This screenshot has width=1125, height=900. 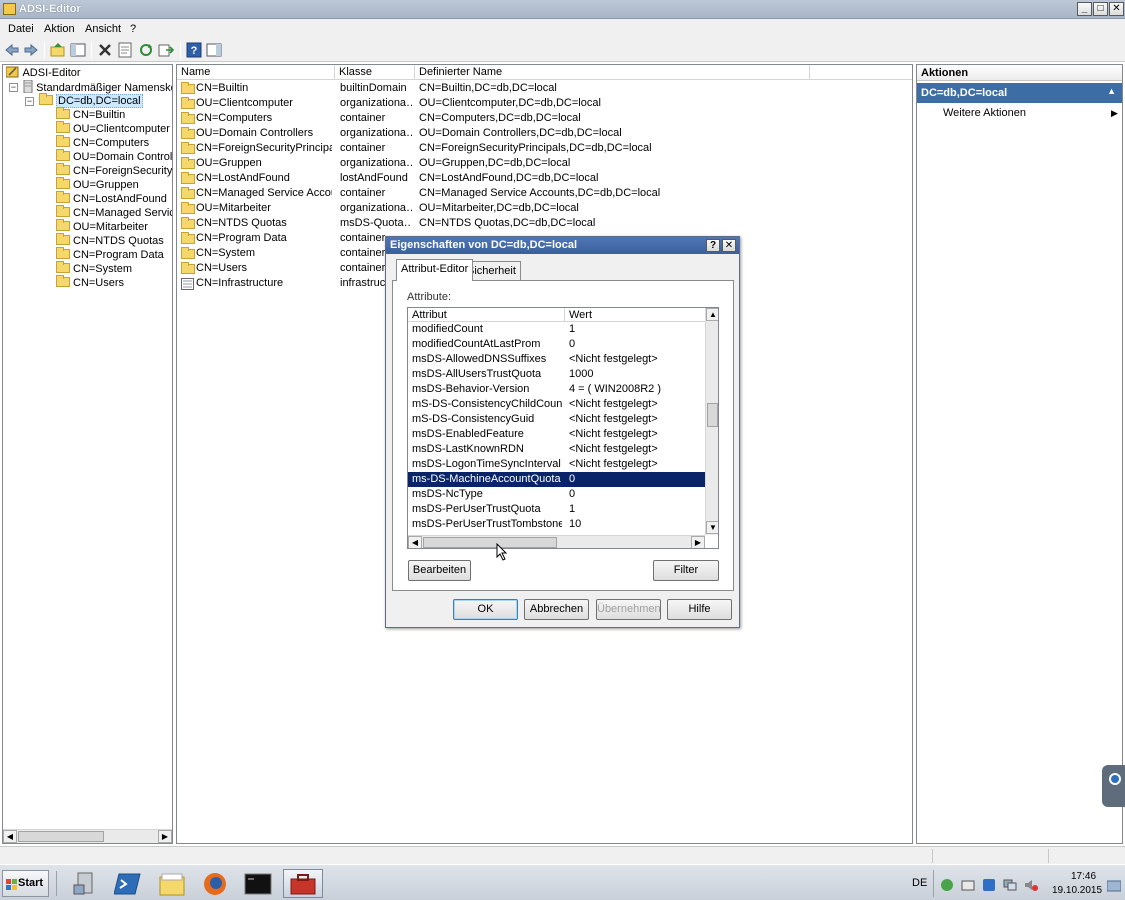 What do you see at coordinates (105, 50) in the screenshot?
I see `delete-icon` at bounding box center [105, 50].